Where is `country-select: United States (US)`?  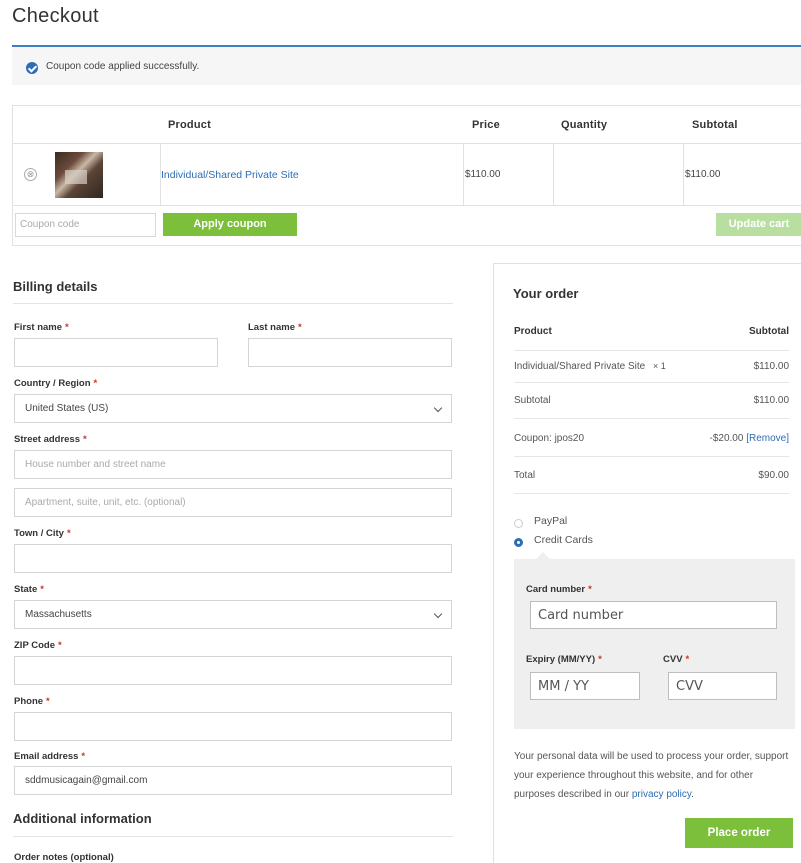
country-select: United States (US) is located at coordinates (233, 408).